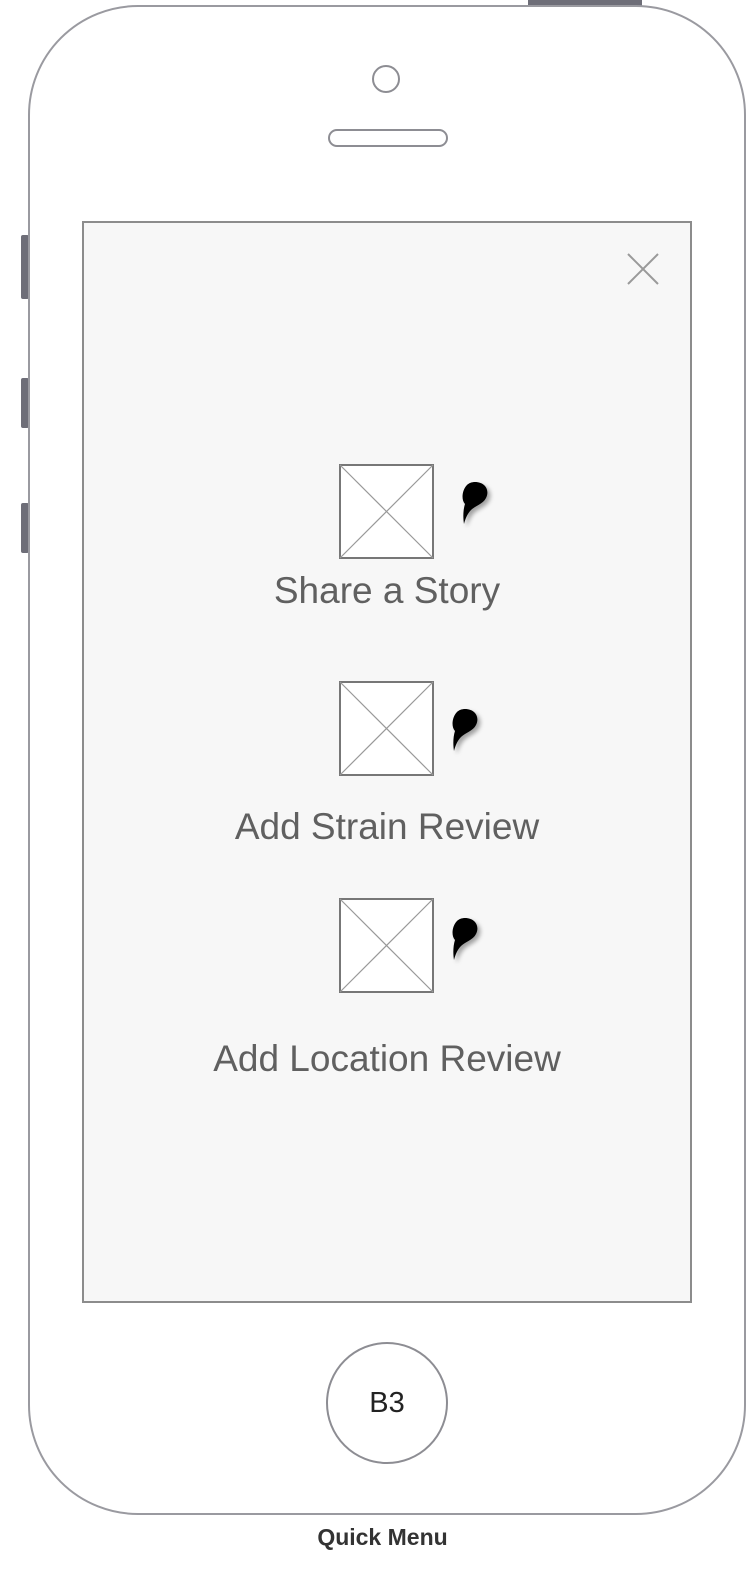  What do you see at coordinates (387, 591) in the screenshot?
I see `share-story-button: Share a Story` at bounding box center [387, 591].